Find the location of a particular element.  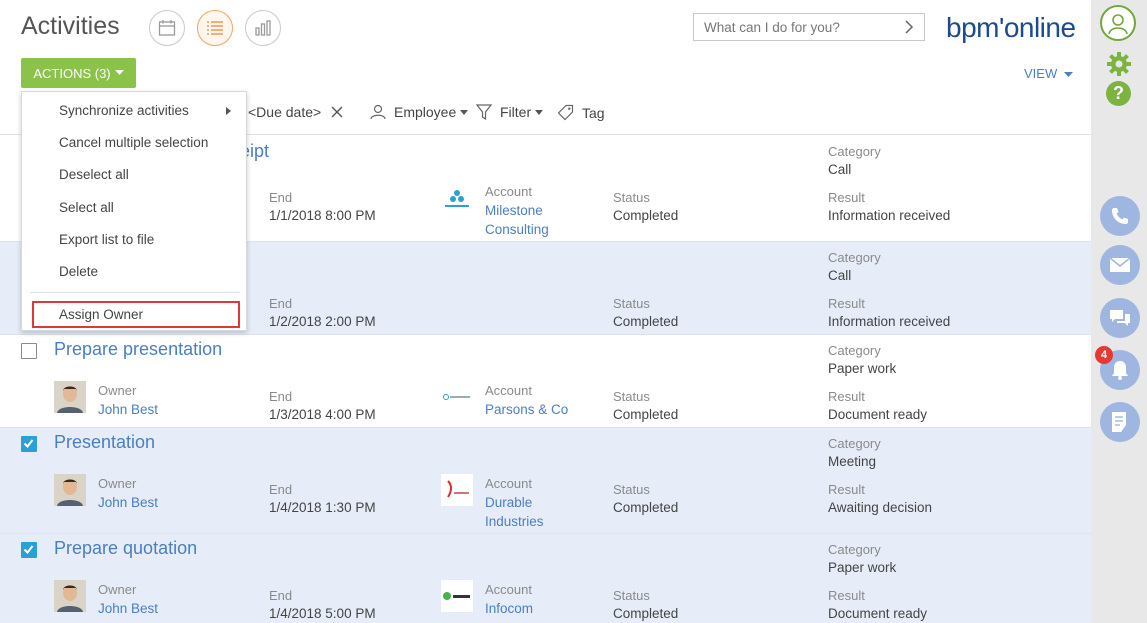

account-link: Infocom is located at coordinates (509, 608).